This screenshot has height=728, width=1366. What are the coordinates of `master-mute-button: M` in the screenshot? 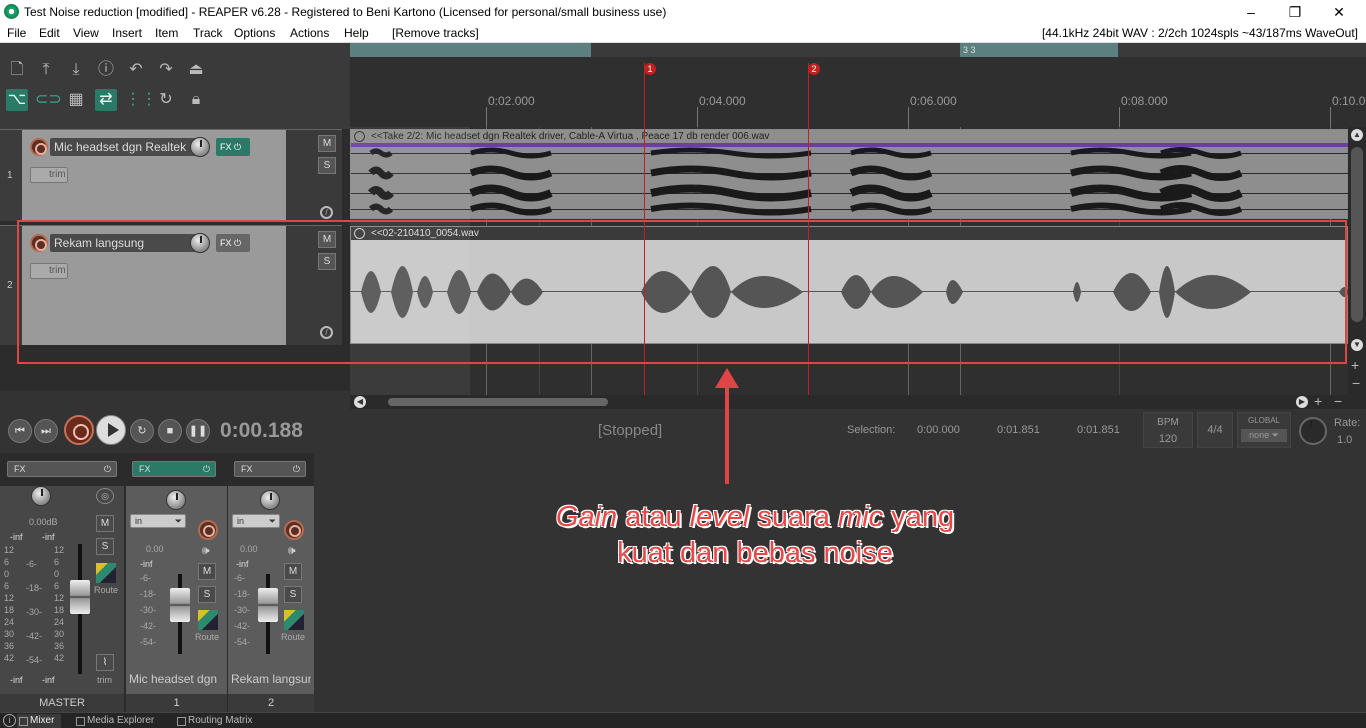 It's located at (105, 523).